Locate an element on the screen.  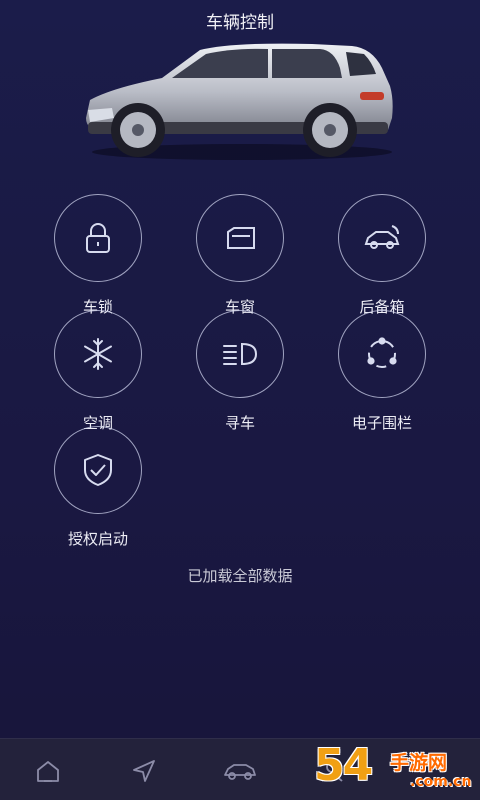
site-watermark: 54 手游网 .com.cn is located at coordinates (395, 768).